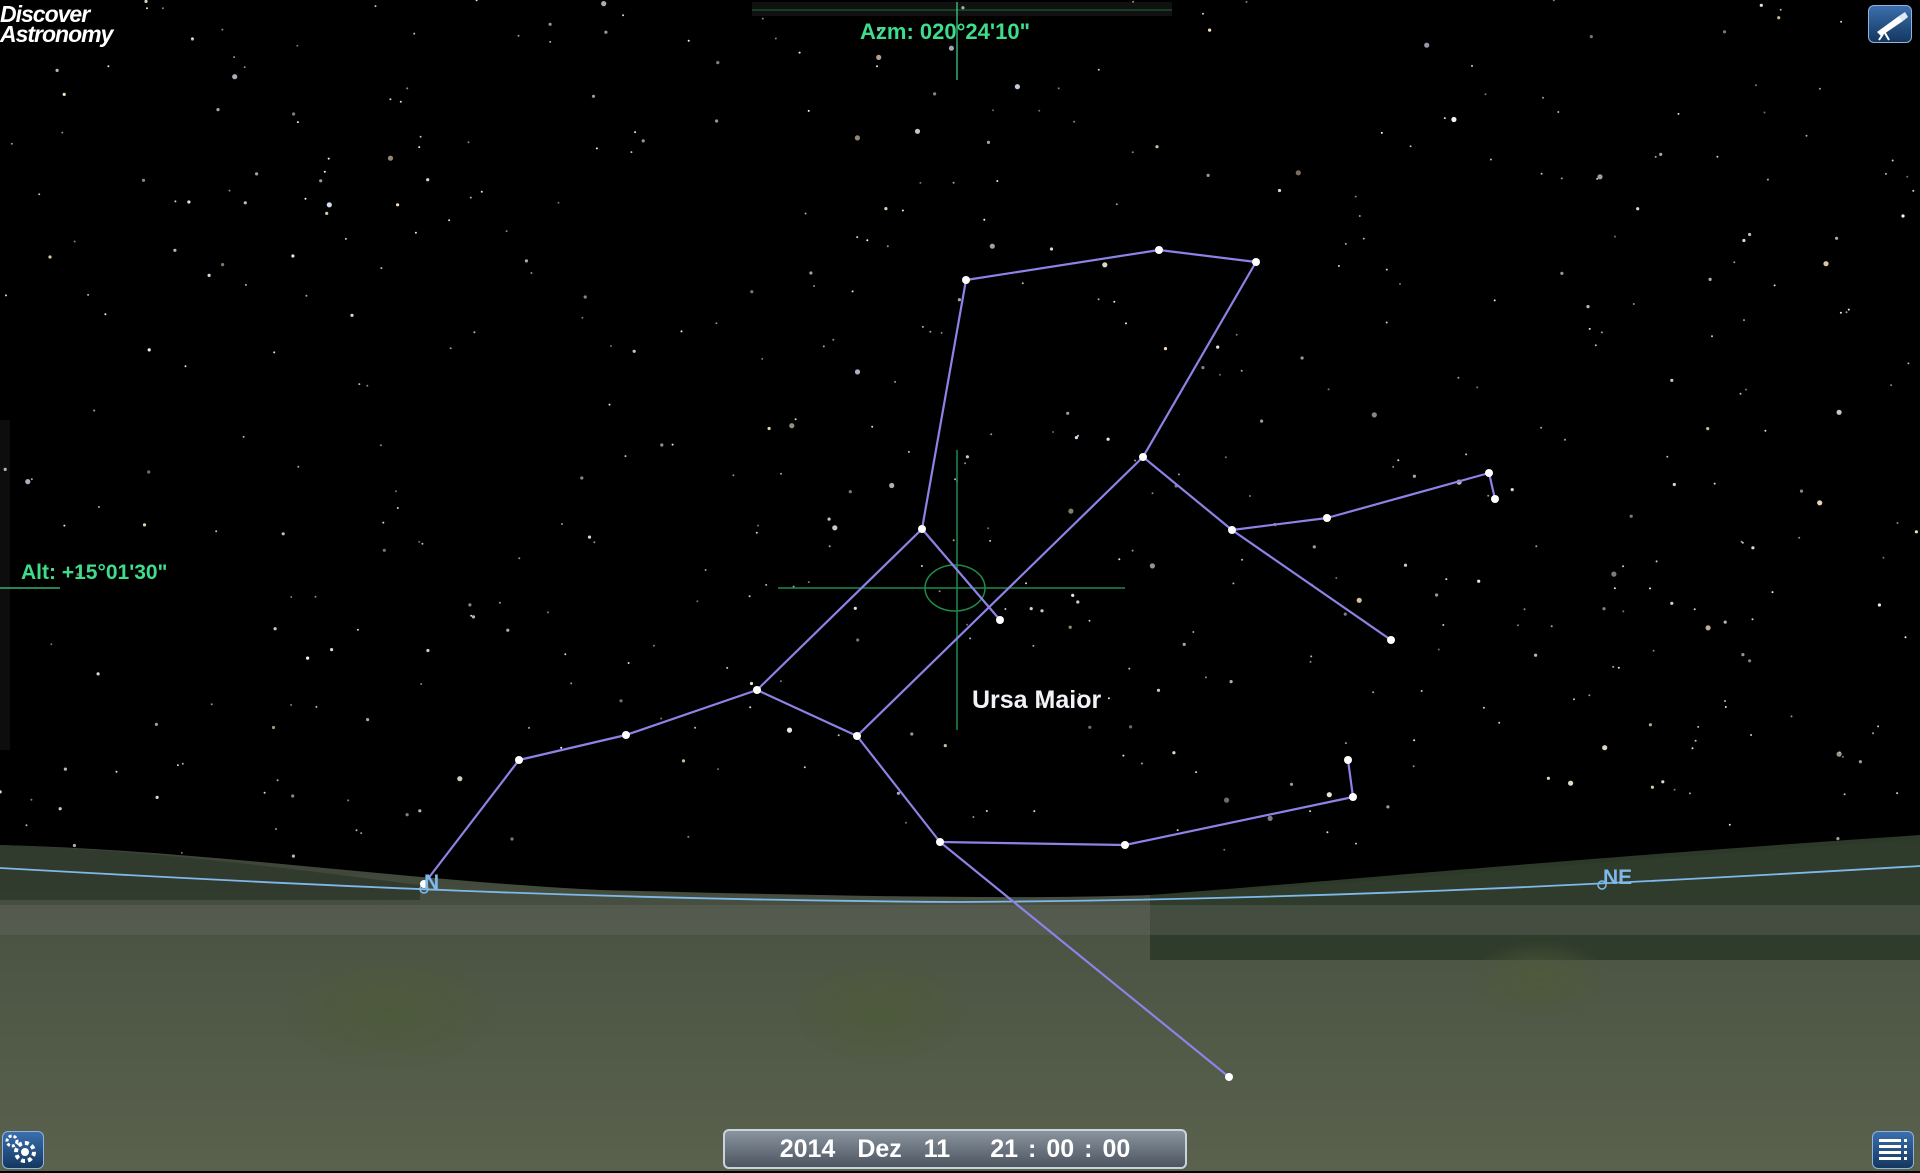 This screenshot has height=1173, width=1920. I want to click on settings-button, so click(23, 1150).